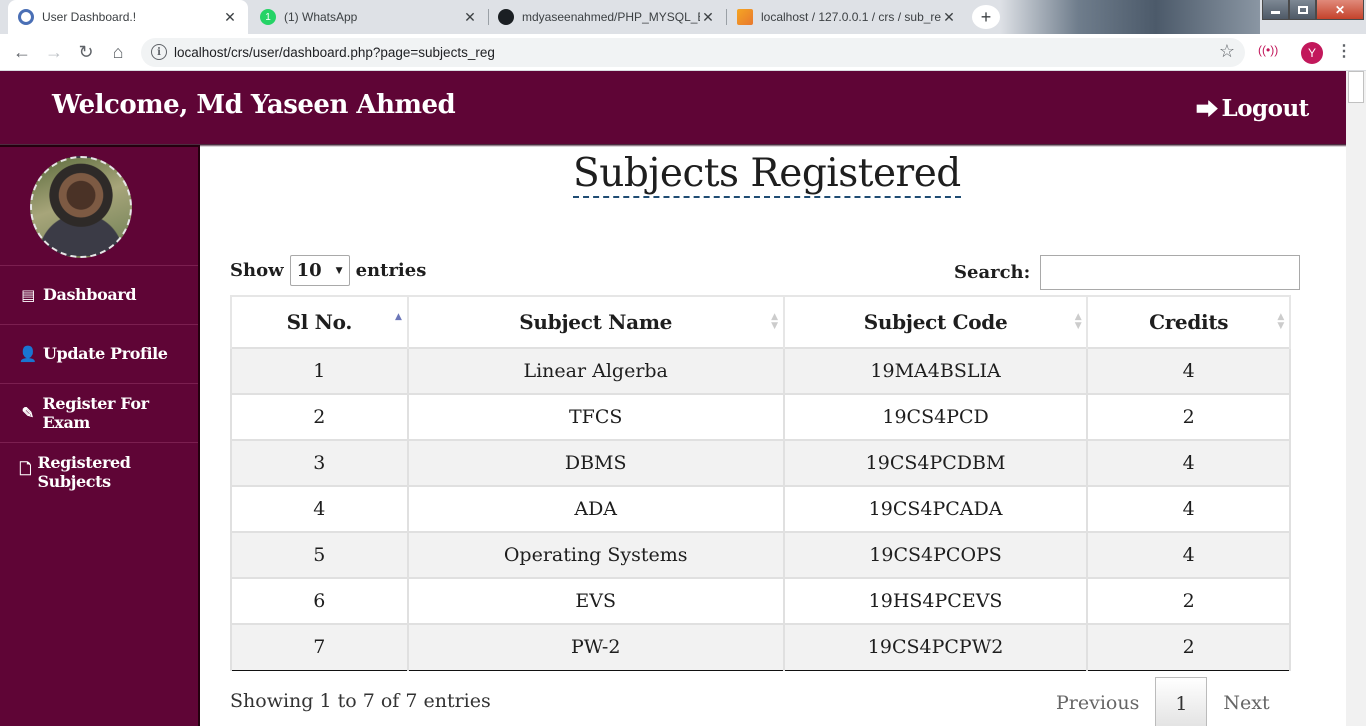 The image size is (1366, 726). I want to click on profile-avatar: Y, so click(1312, 53).